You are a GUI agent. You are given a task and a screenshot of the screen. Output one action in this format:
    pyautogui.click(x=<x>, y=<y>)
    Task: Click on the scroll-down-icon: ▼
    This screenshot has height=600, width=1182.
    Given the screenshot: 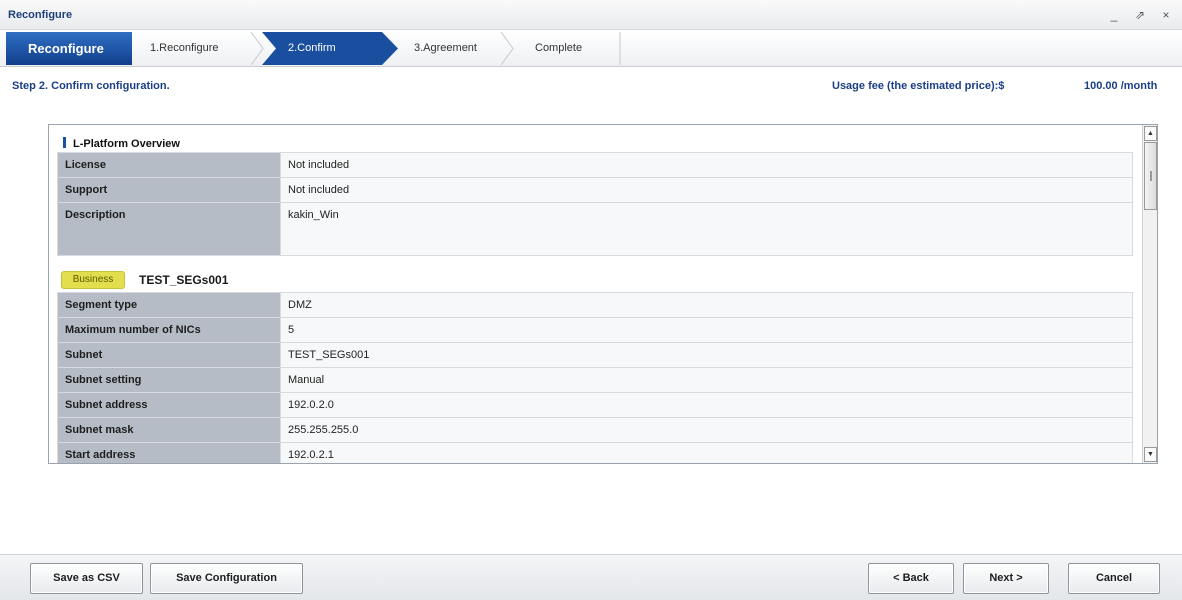 What is the action you would take?
    pyautogui.click(x=1150, y=454)
    